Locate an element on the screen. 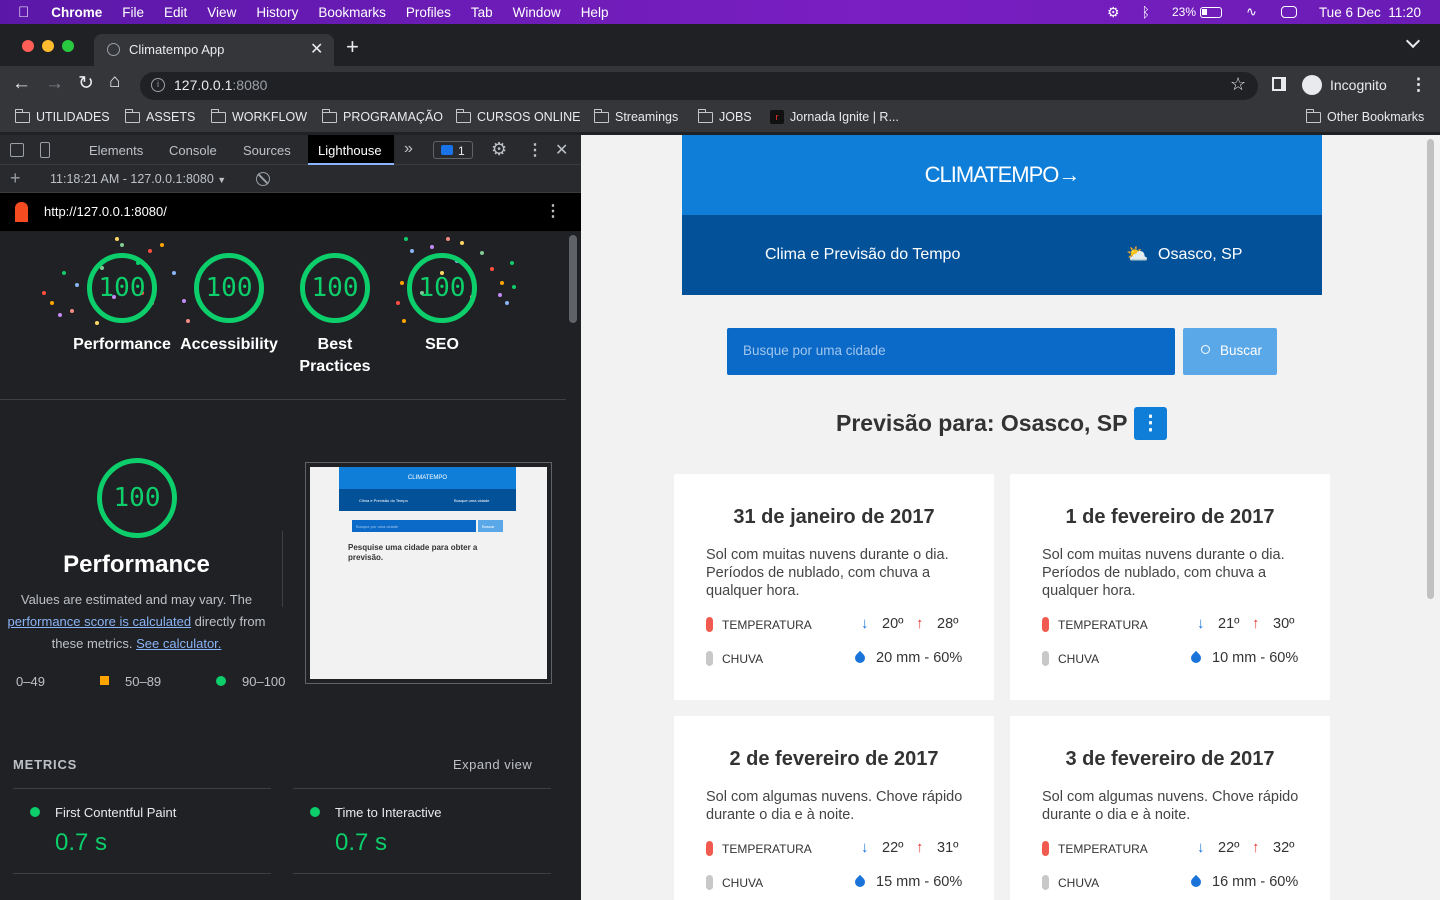 This screenshot has height=900, width=1440. back-icon: ← is located at coordinates (21, 84).